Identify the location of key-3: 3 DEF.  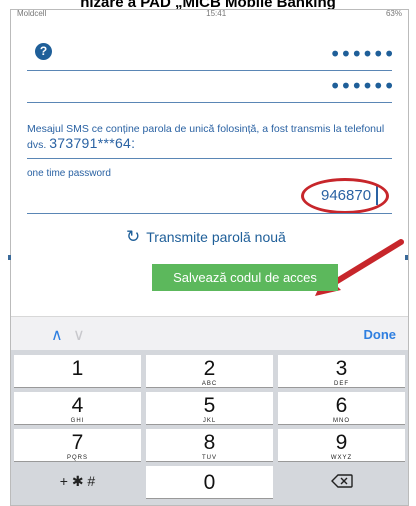
(341, 371).